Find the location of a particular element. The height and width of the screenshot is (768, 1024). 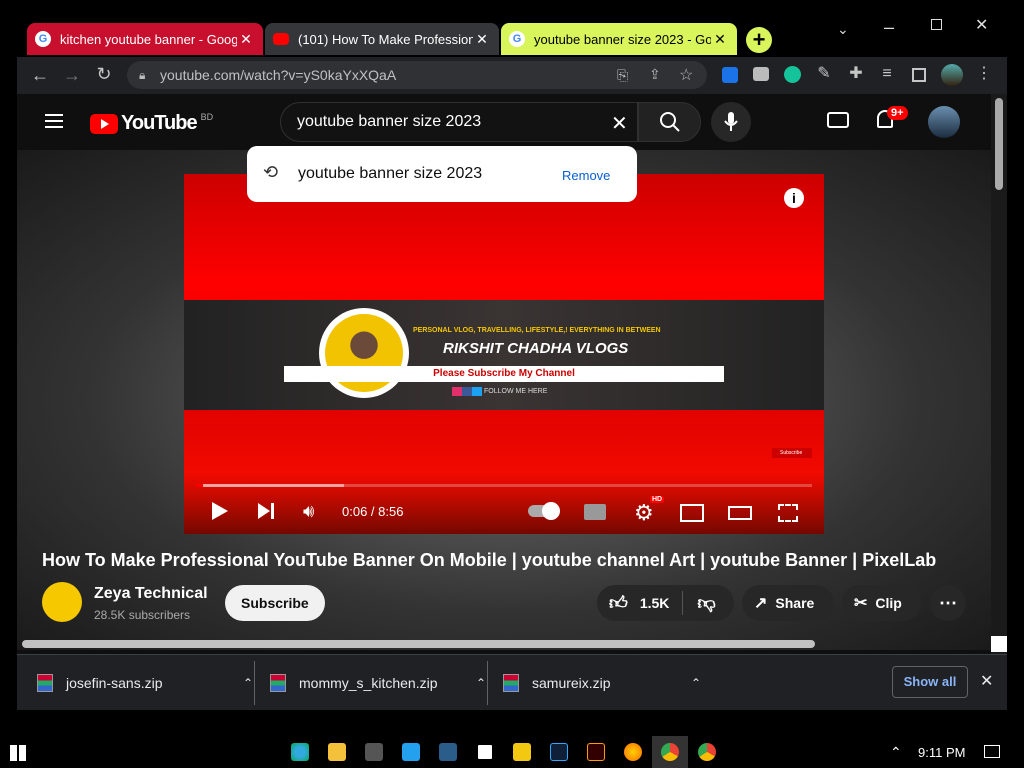

vertical-scrollbar-thumb is located at coordinates (999, 144).